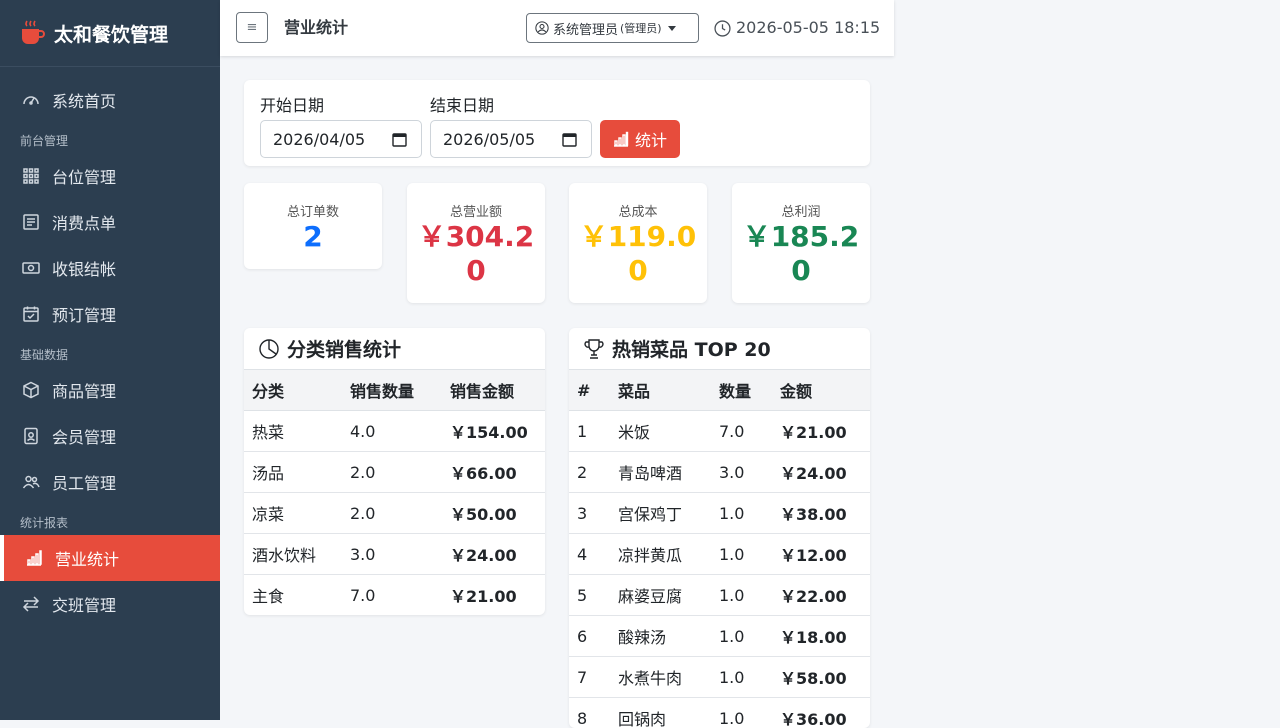 This screenshot has height=728, width=1280. I want to click on table-header-row: 分类 销售数量 销售金额, so click(394, 390).